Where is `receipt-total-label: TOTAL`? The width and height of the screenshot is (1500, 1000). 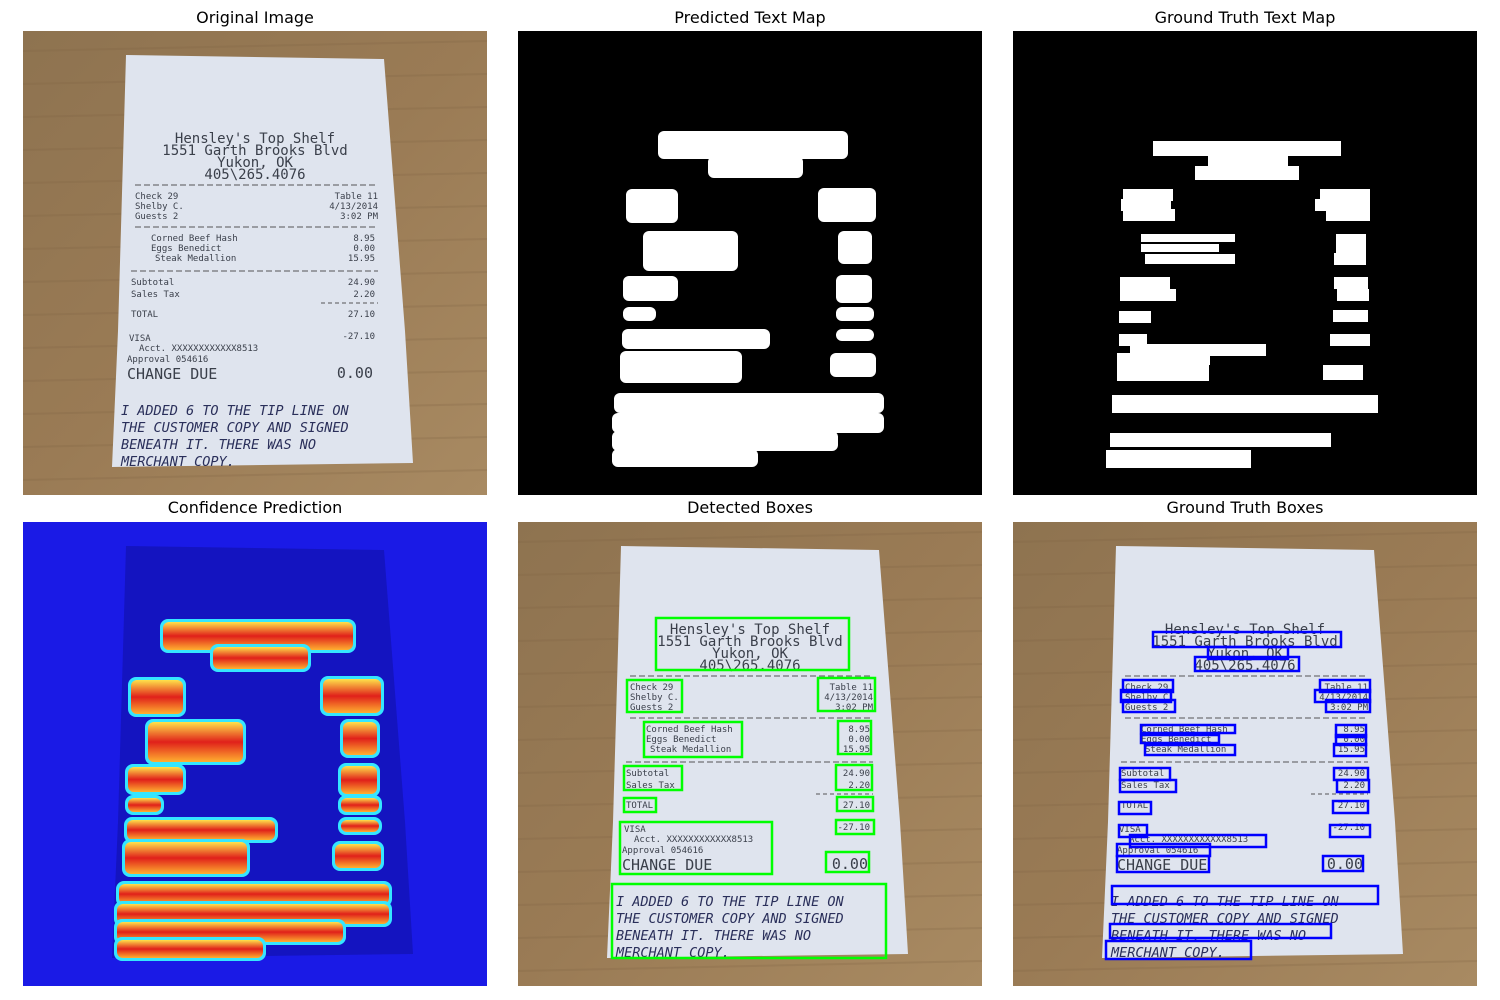
receipt-total-label: TOTAL is located at coordinates (144, 315).